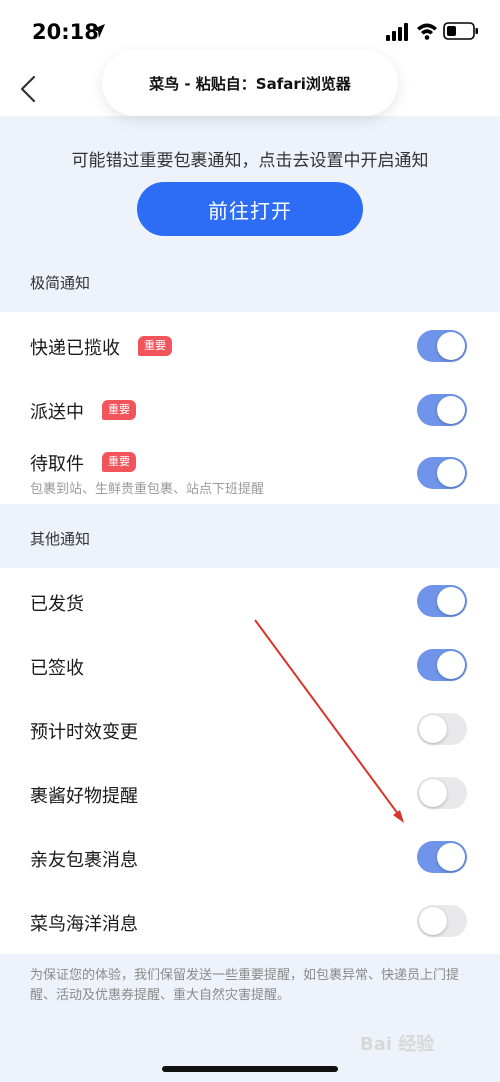  I want to click on toggle-family-parcel, so click(442, 857).